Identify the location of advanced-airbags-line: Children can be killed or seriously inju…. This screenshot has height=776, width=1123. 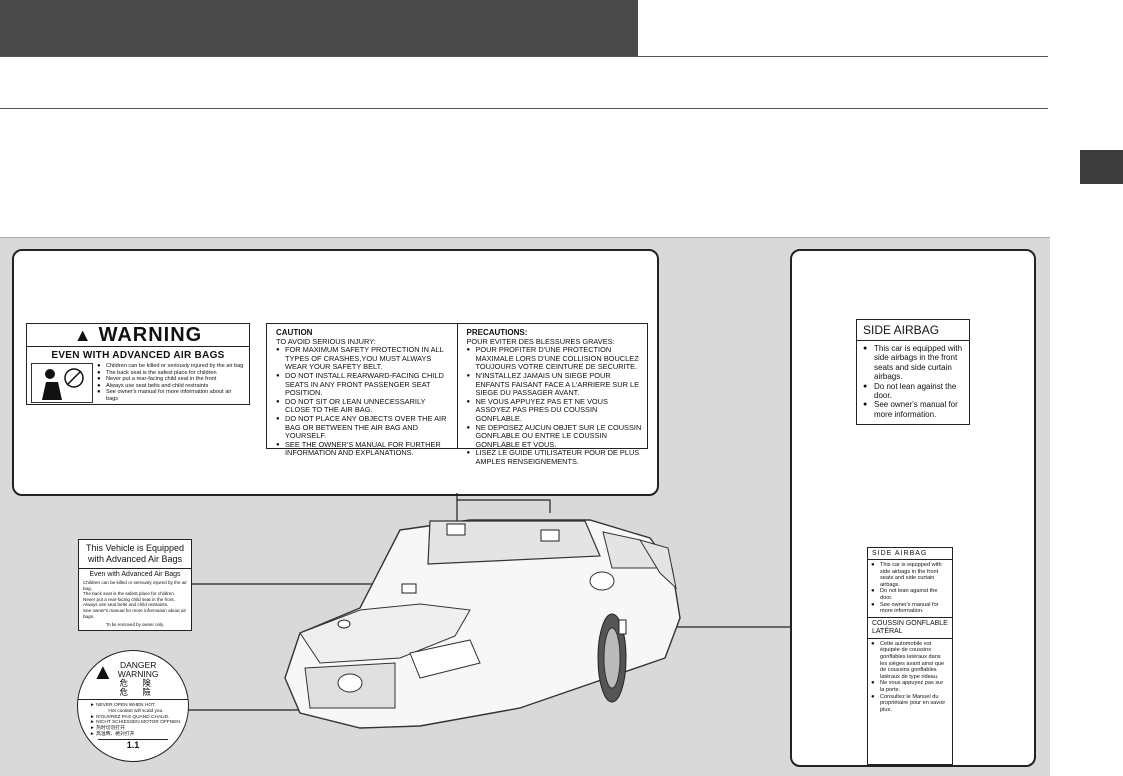
(135, 585).